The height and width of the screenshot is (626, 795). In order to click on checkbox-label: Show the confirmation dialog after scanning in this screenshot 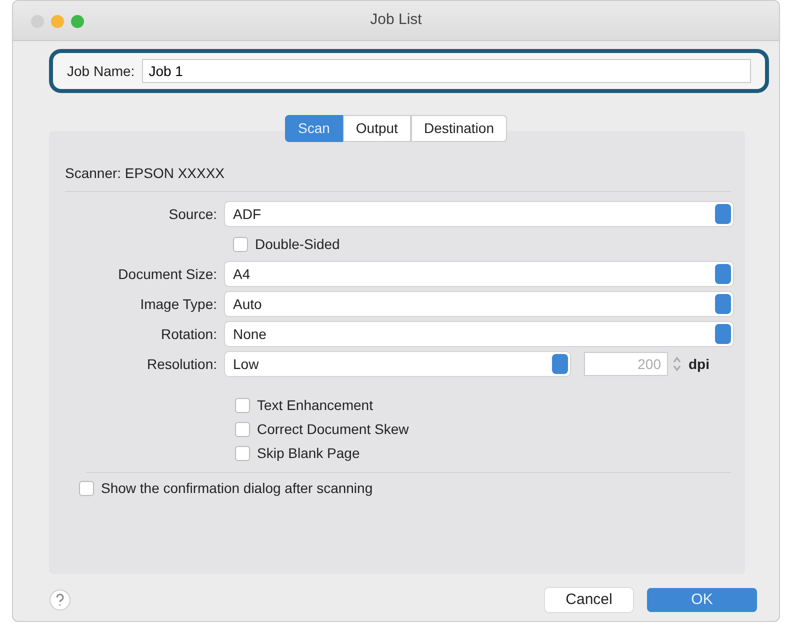, I will do `click(237, 488)`.